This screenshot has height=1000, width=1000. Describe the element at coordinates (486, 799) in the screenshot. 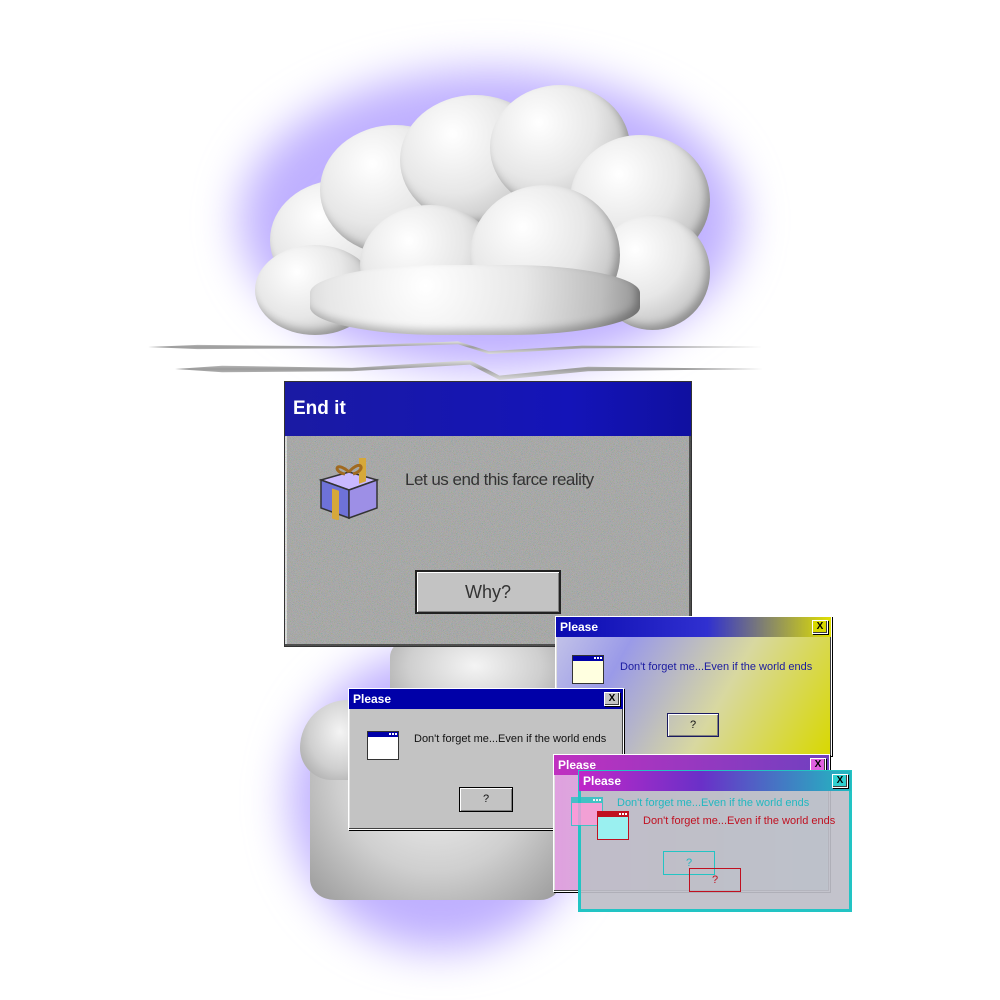

I see `please-gray-question-button: ?` at that location.